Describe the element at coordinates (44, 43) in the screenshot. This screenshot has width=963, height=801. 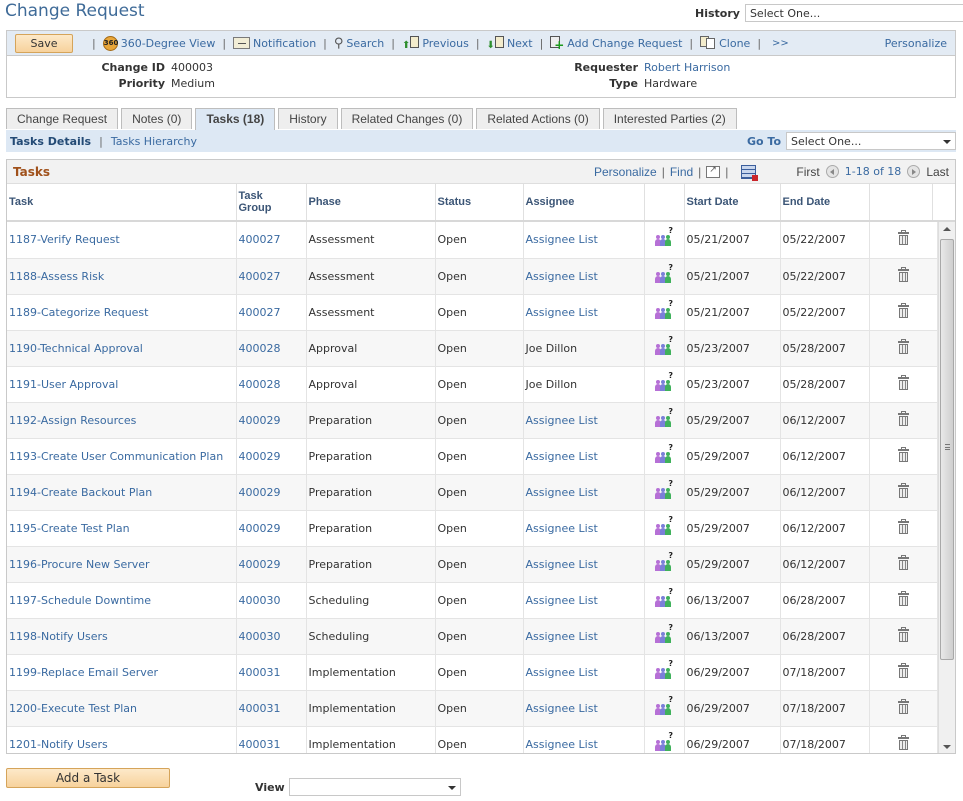
I see `save-button: Save` at that location.